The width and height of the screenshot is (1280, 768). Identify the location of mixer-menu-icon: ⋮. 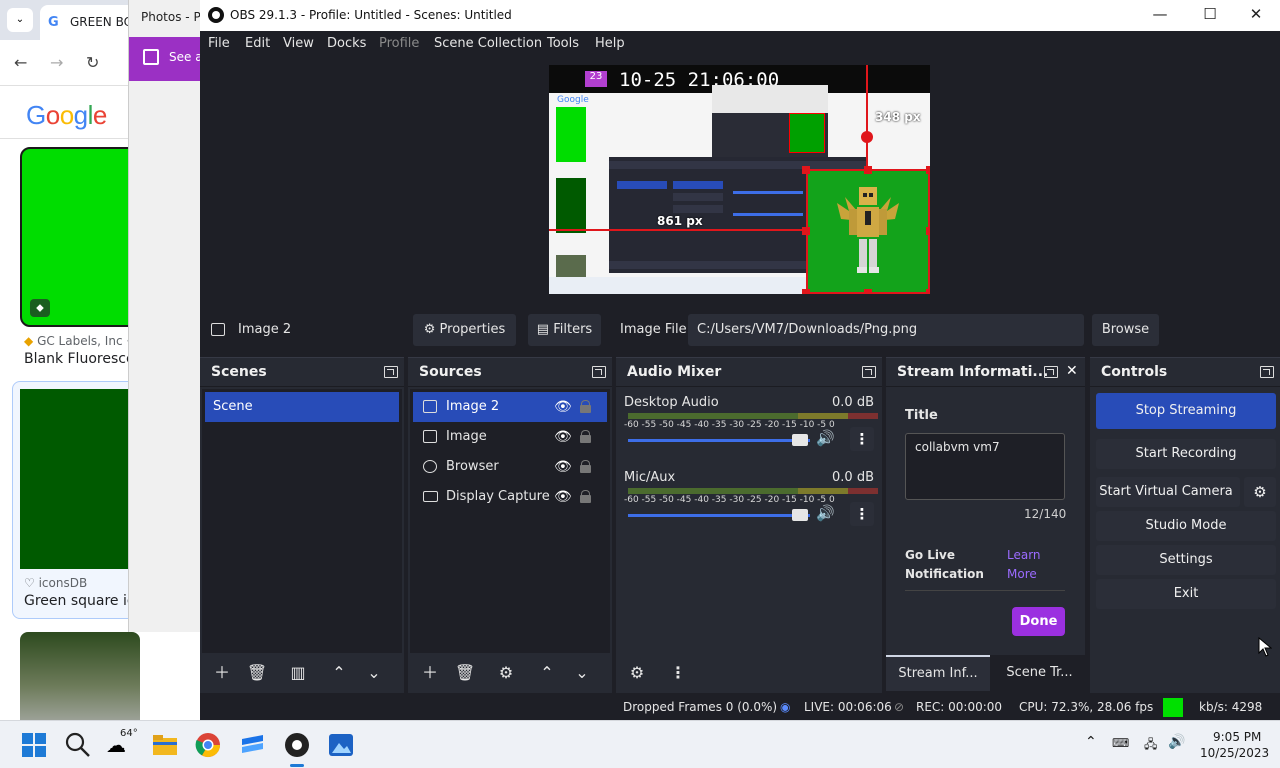
(678, 673).